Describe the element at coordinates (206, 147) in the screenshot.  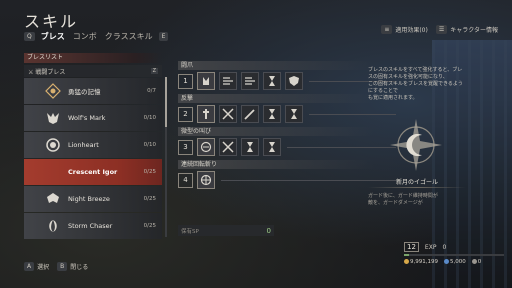
I see `roar-skill-icon` at that location.